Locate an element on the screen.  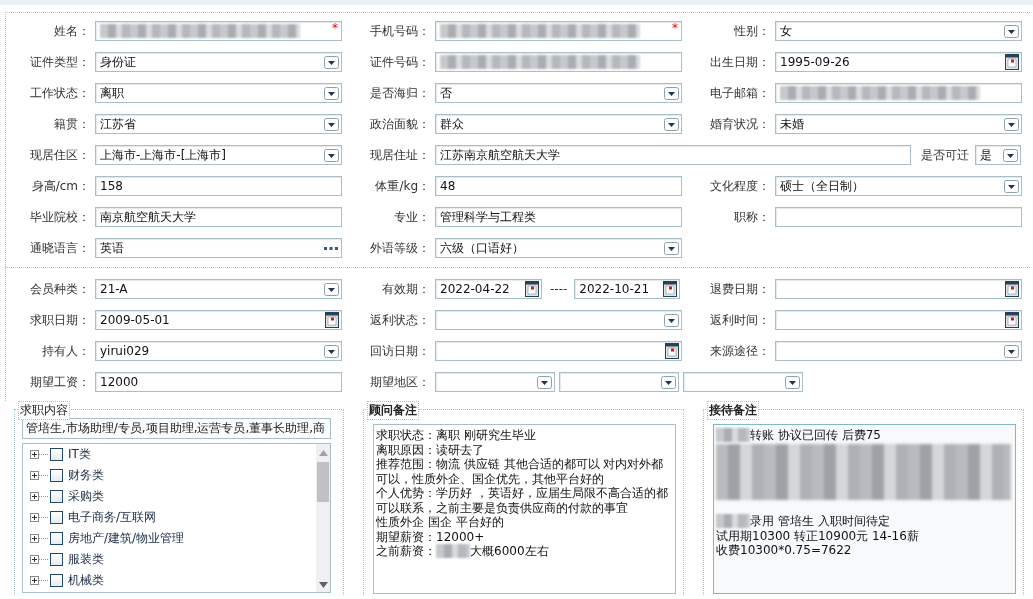
field-label: 婚育状况： is located at coordinates (739, 124).